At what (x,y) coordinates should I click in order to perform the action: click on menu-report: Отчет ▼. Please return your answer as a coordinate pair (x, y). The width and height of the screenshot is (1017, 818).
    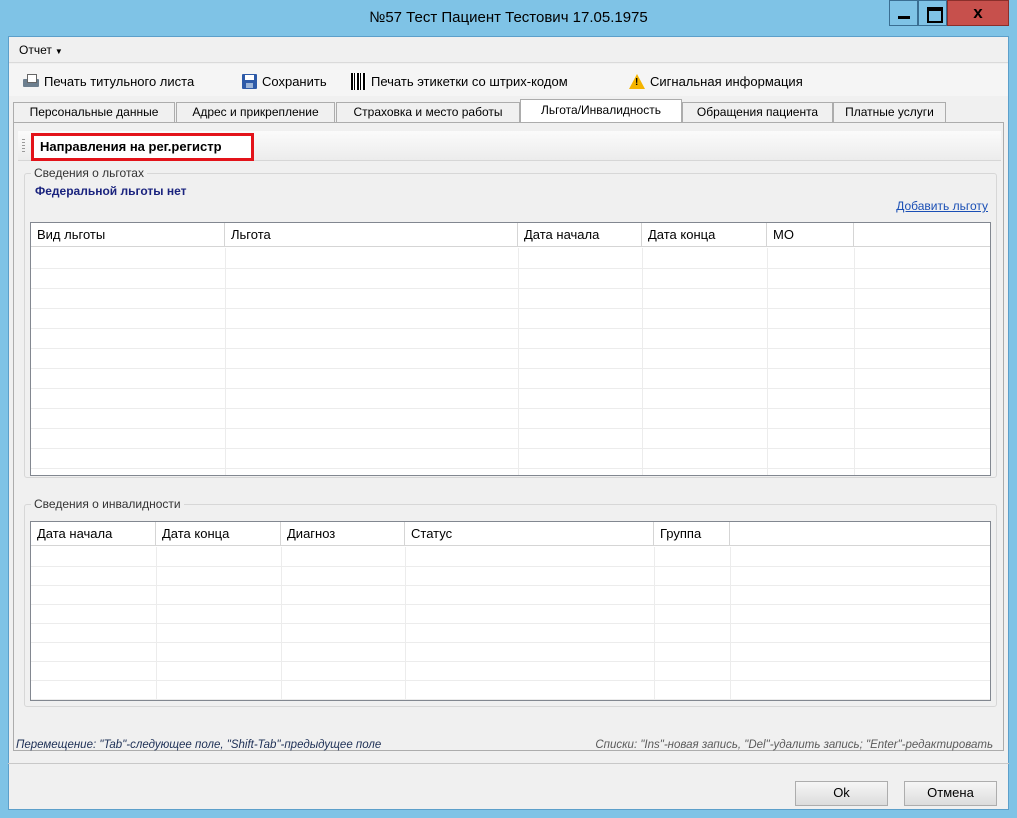
    Looking at the image, I should click on (41, 50).